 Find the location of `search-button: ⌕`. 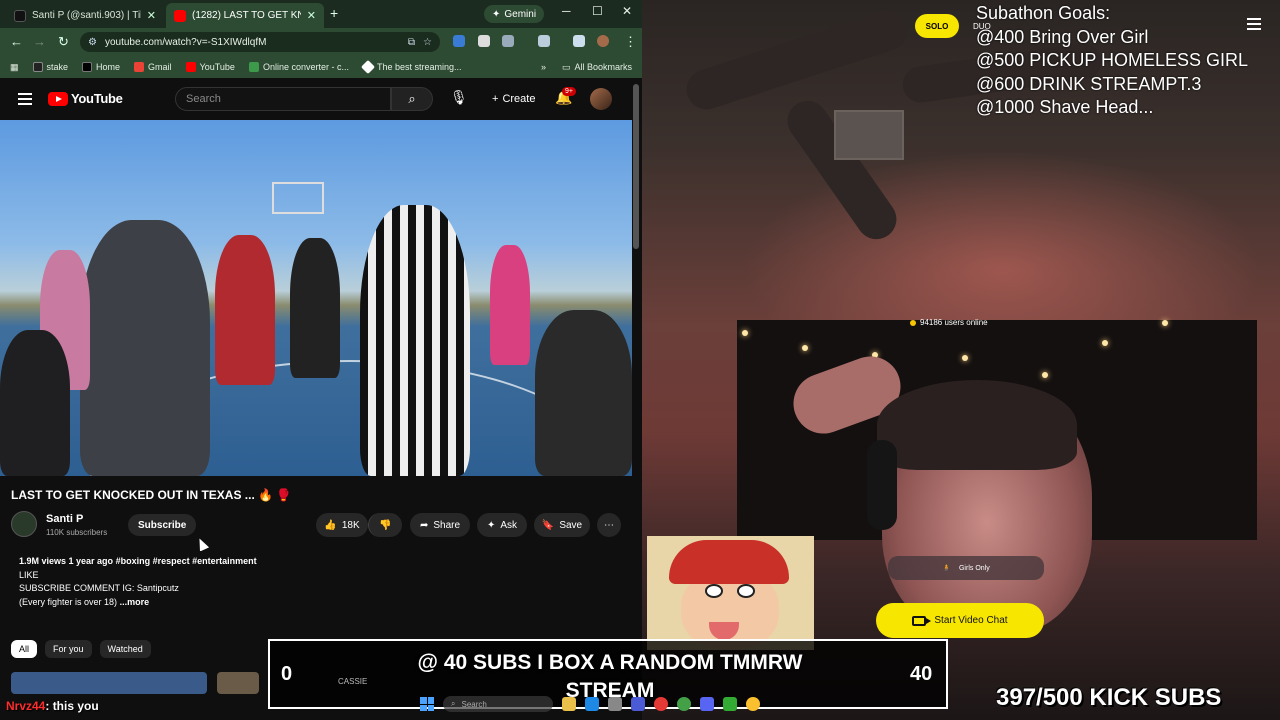

search-button: ⌕ is located at coordinates (412, 99).